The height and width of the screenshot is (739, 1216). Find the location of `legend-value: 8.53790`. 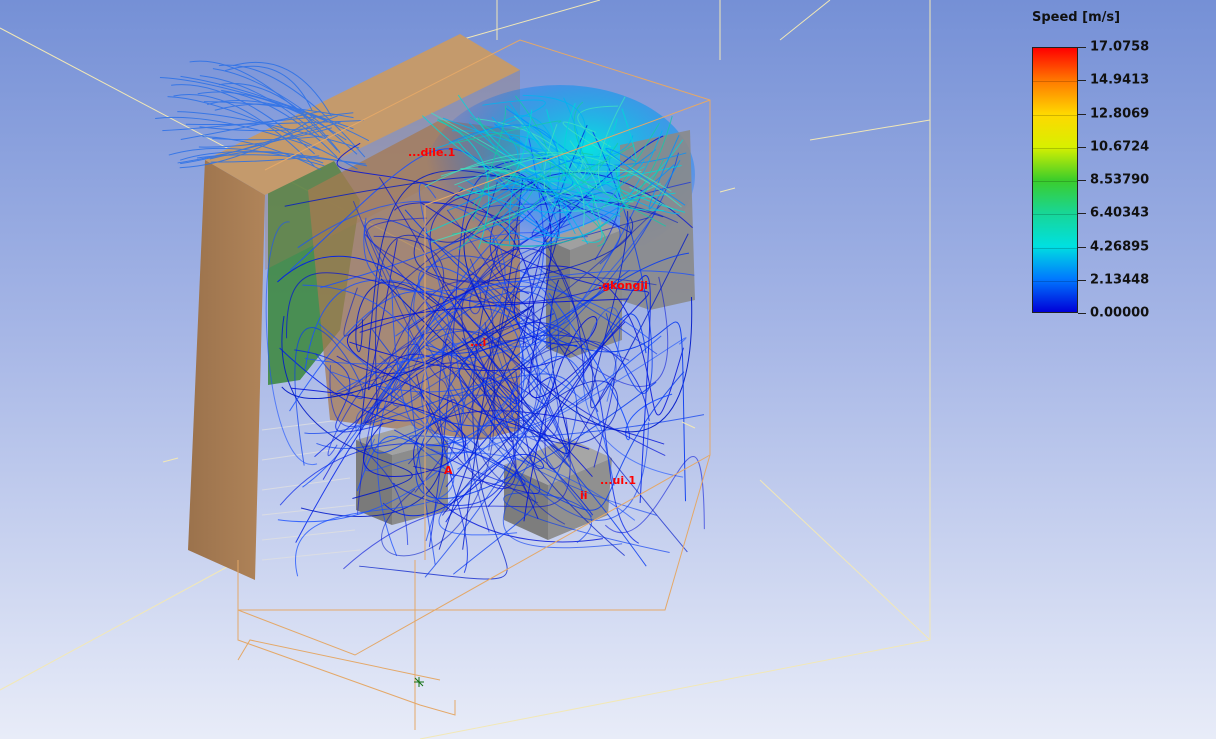

legend-value: 8.53790 is located at coordinates (1120, 180).